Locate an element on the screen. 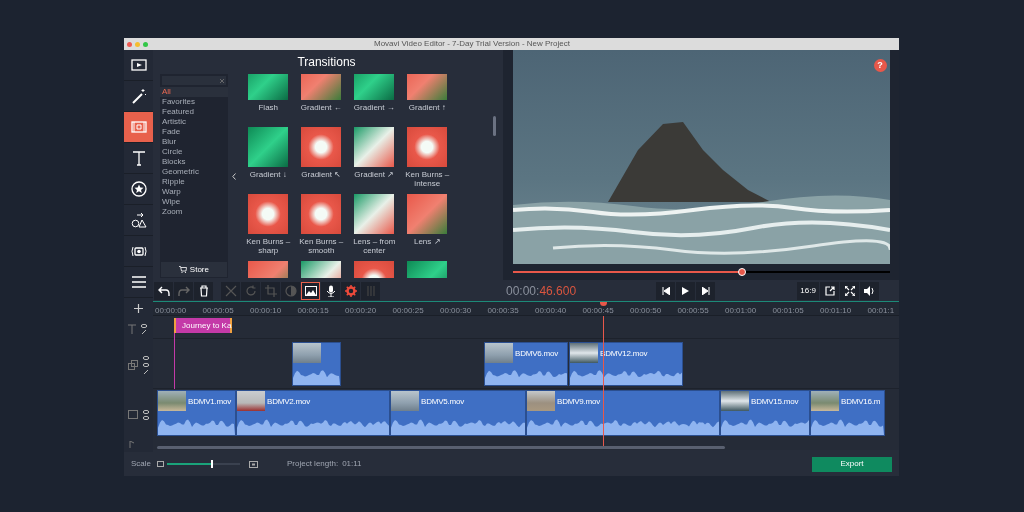  cart-icon is located at coordinates (182, 269).